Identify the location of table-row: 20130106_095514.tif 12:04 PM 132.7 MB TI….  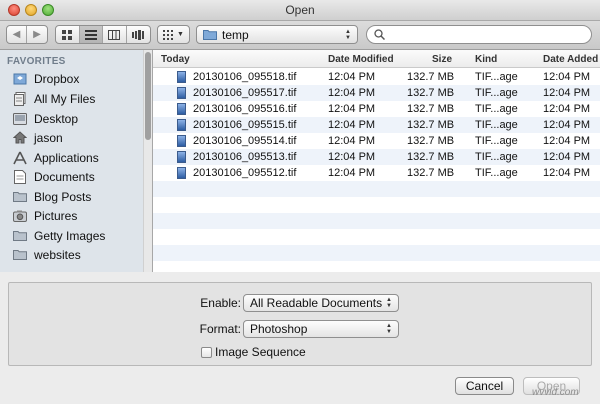
(376, 141).